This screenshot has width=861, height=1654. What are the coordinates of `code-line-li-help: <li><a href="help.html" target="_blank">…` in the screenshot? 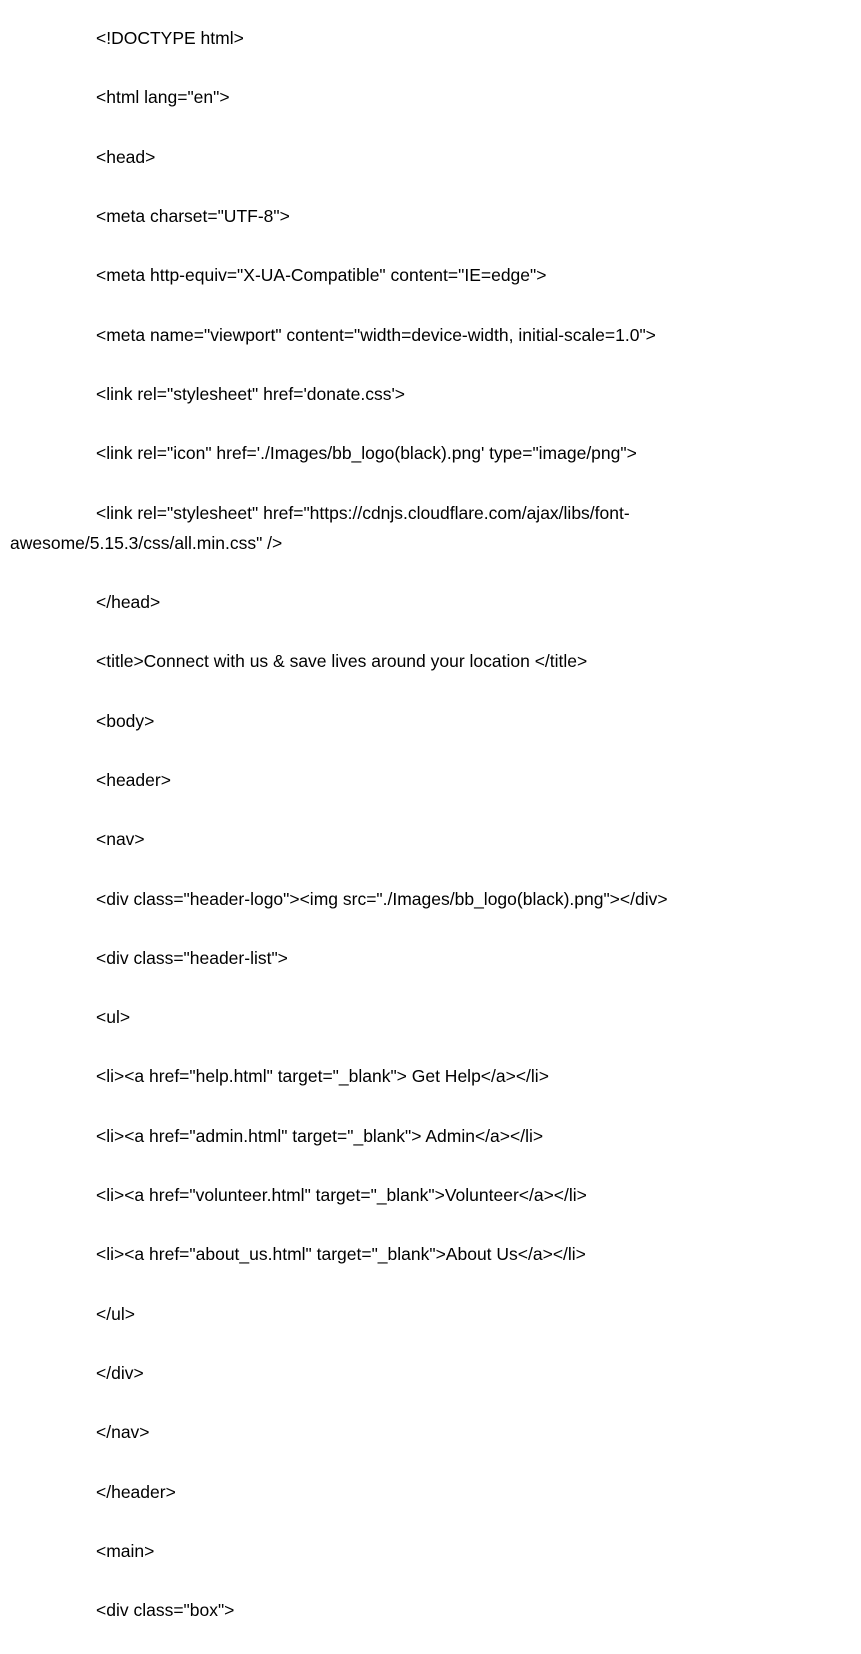 It's located at (322, 1076).